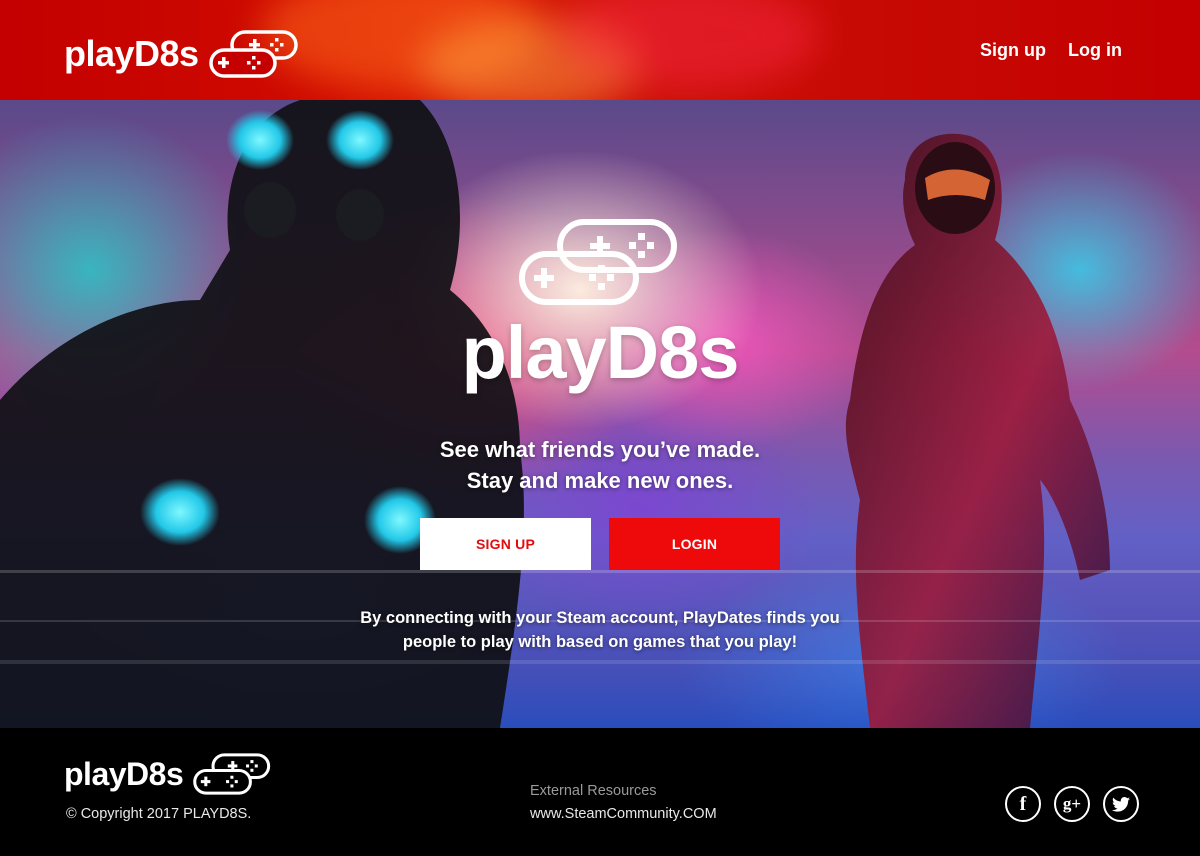 The image size is (1200, 856). I want to click on google-plus-icon: g+, so click(1072, 804).